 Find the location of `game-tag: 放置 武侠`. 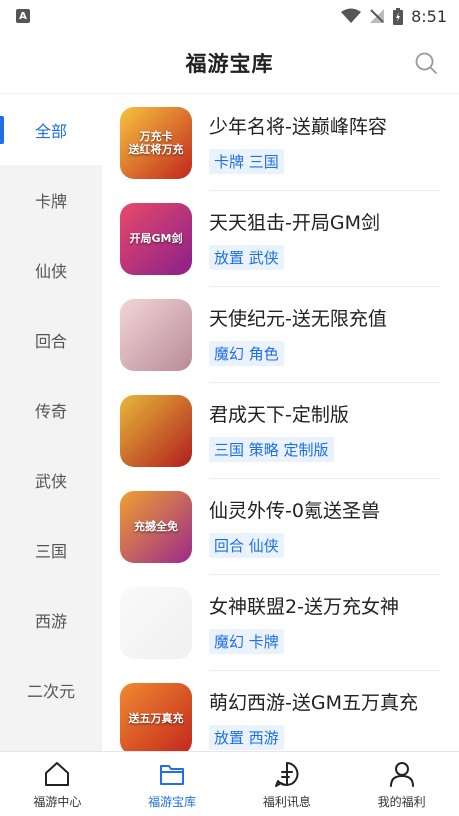

game-tag: 放置 武侠 is located at coordinates (246, 257).